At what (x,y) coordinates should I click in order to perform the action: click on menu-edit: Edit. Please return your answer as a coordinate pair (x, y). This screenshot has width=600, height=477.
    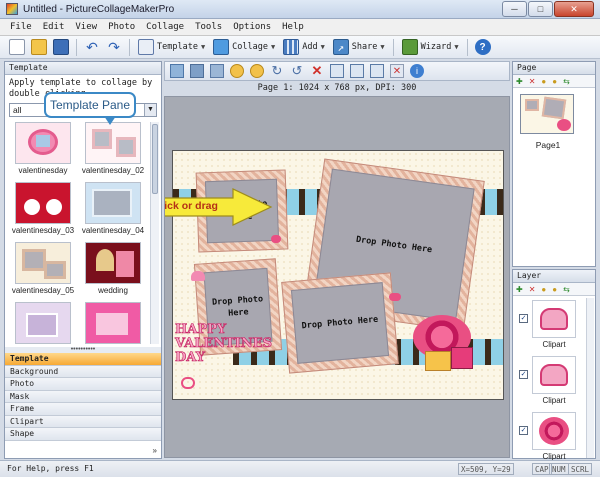
    Looking at the image, I should click on (54, 27).